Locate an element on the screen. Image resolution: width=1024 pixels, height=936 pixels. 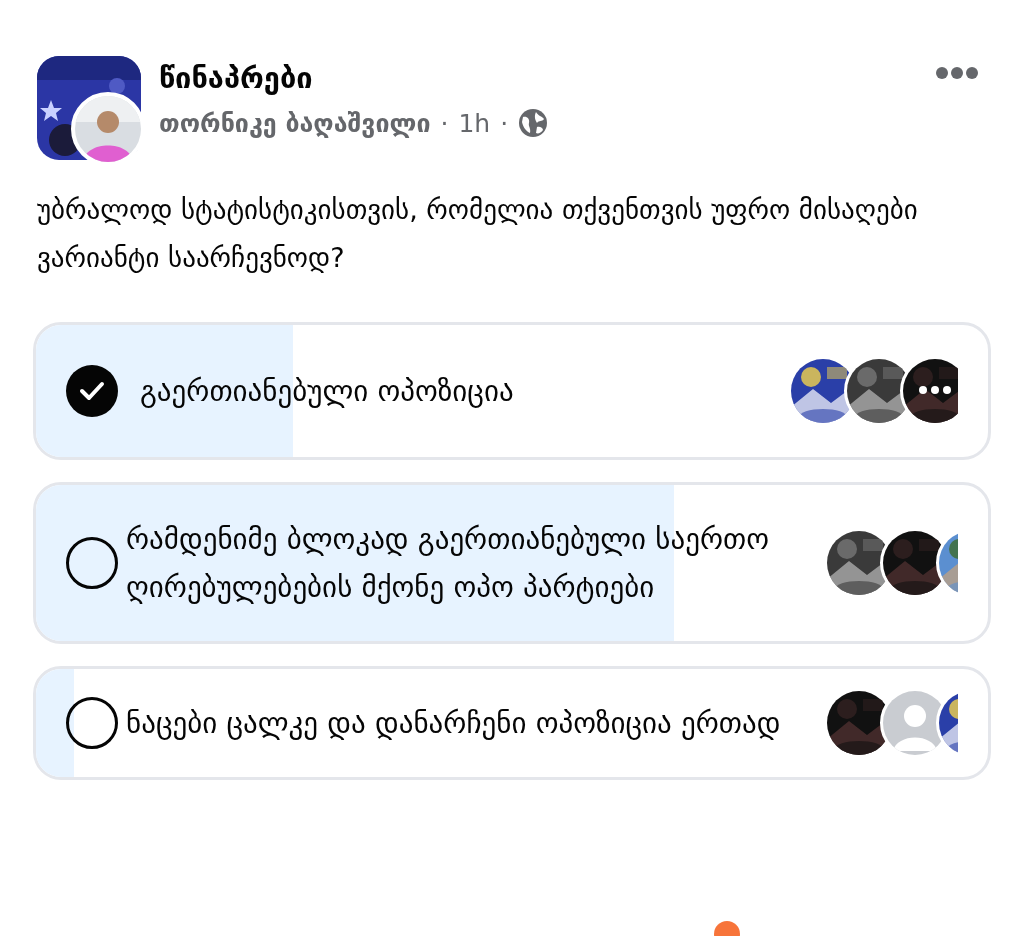
group-name: წინაპრები is located at coordinates (538, 78).